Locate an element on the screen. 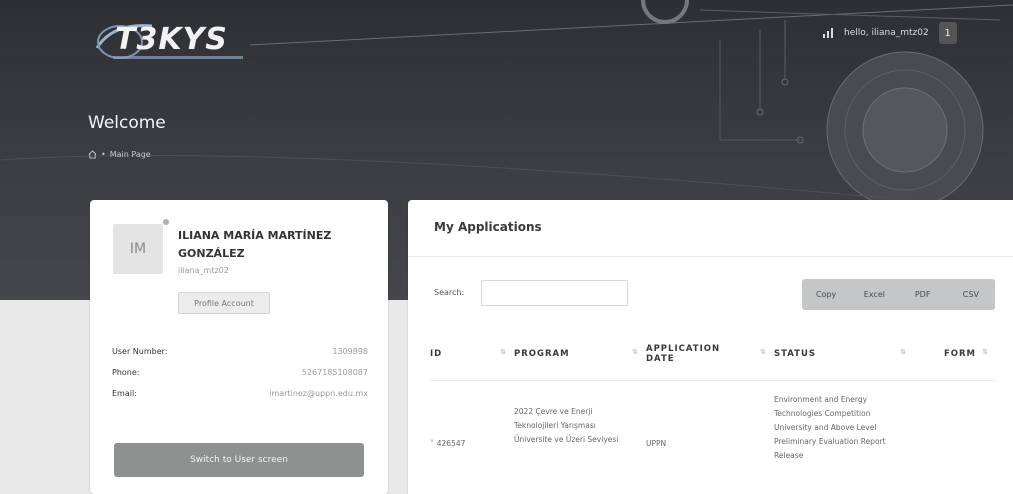 This screenshot has width=1013, height=494. user-number-row: User Number: 1309898 is located at coordinates (240, 351).